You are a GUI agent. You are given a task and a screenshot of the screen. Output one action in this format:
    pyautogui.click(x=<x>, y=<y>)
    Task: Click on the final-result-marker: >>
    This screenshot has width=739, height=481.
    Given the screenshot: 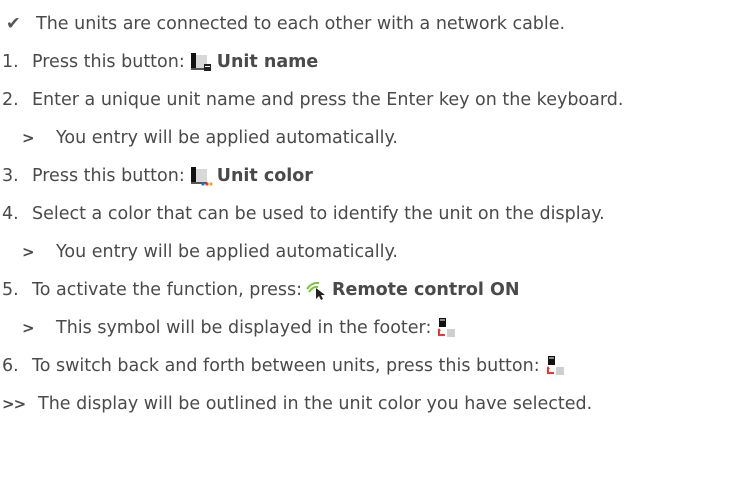 What is the action you would take?
    pyautogui.click(x=14, y=404)
    